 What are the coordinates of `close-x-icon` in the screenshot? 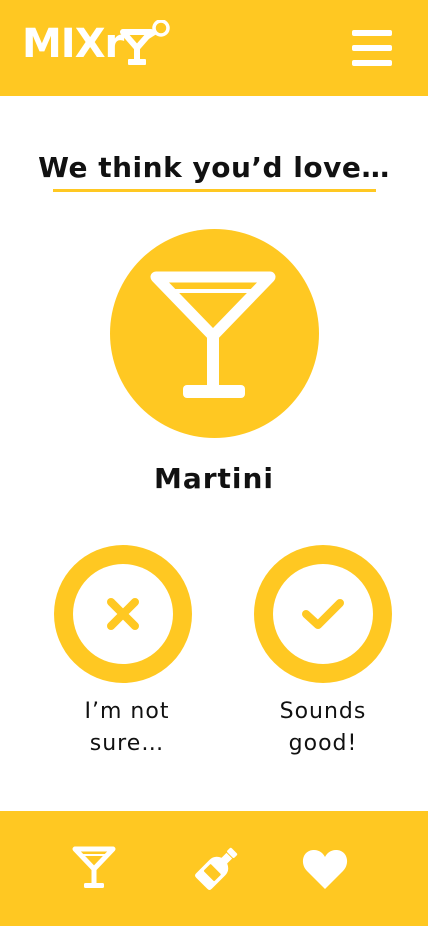 It's located at (123, 614).